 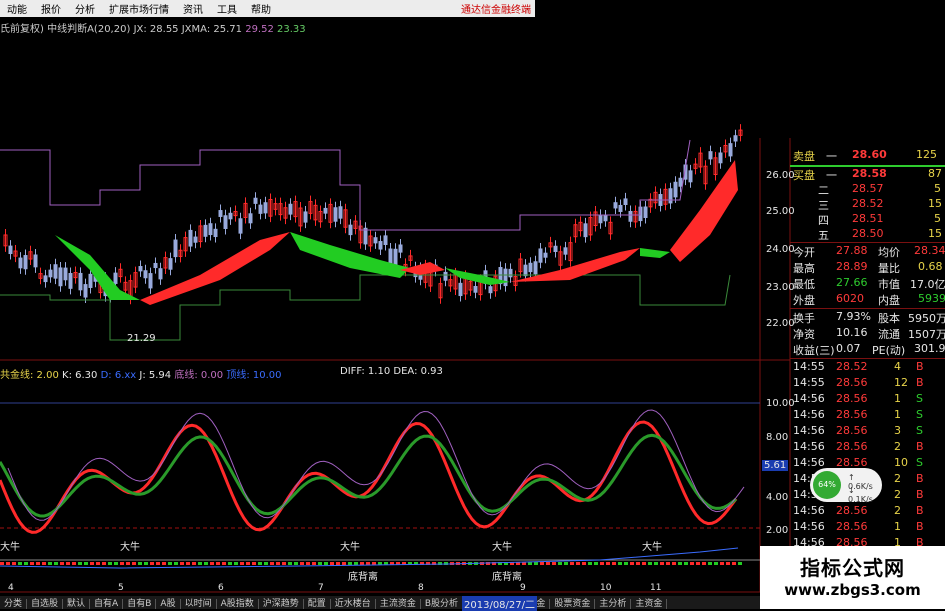 I want to click on tick-cell: 10, so click(x=901, y=462).